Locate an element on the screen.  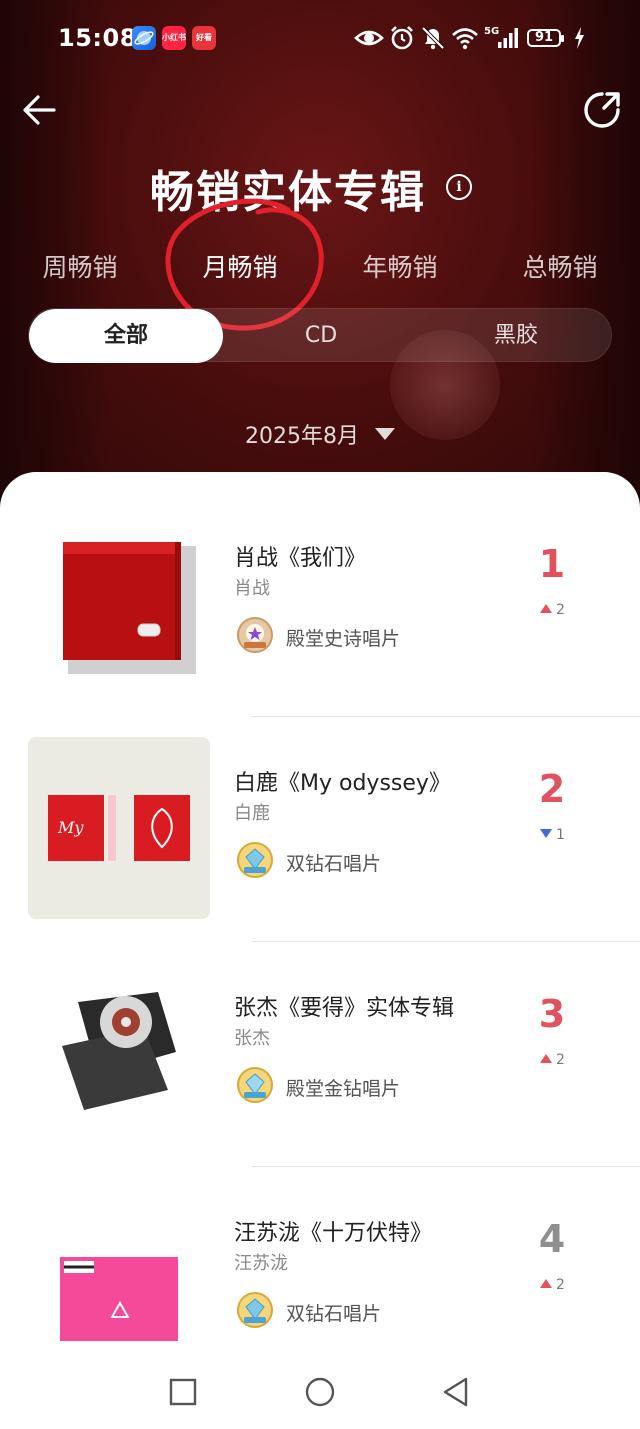
rank-down-icon is located at coordinates (546, 833).